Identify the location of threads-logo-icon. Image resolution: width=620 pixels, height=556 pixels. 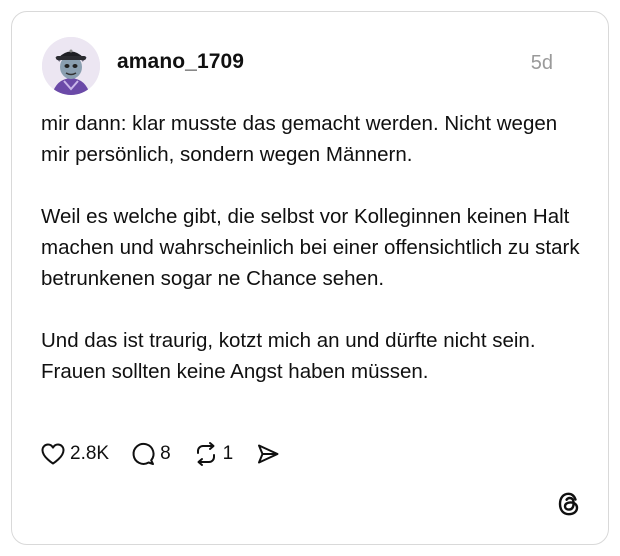
(569, 504).